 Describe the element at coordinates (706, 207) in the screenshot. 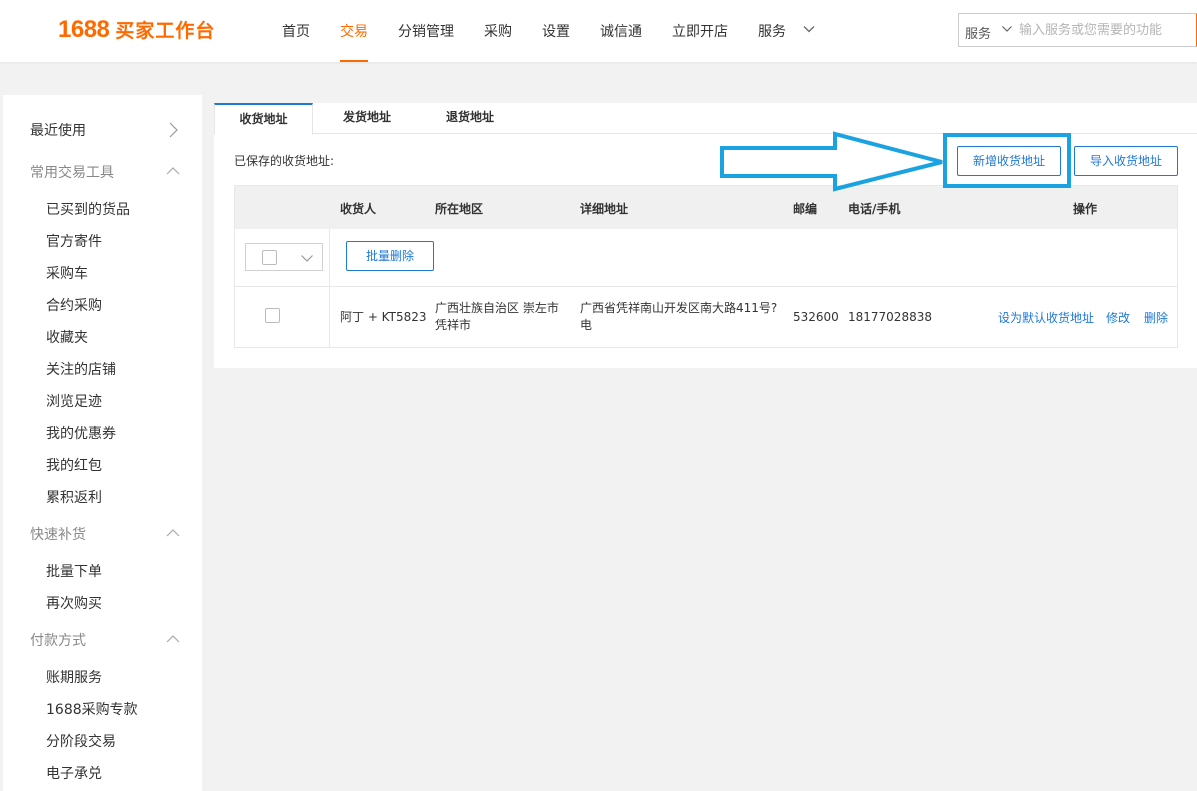

I see `table-header: 收货人 所在地区 详细地址 邮编 电话/手机 操作` at that location.